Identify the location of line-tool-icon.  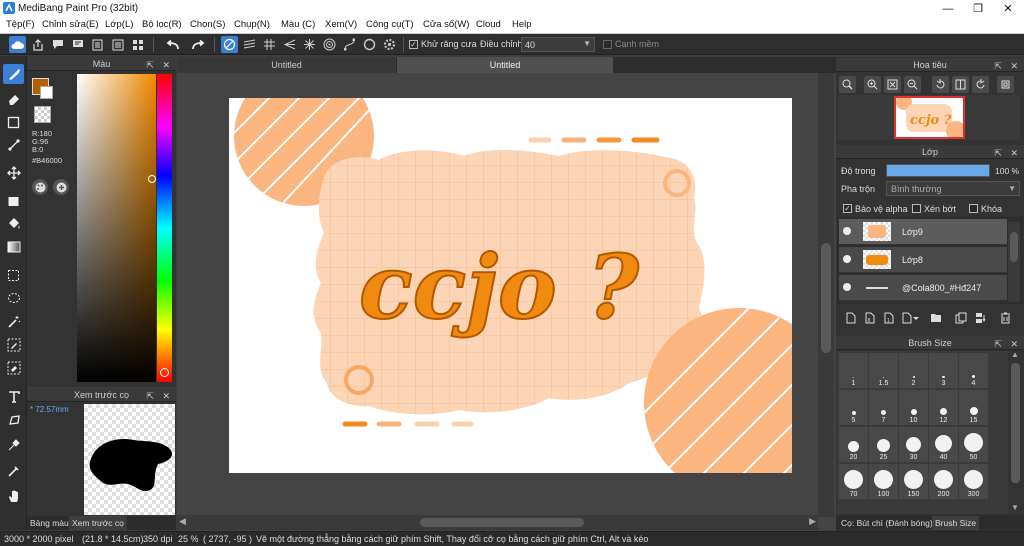
(13, 145).